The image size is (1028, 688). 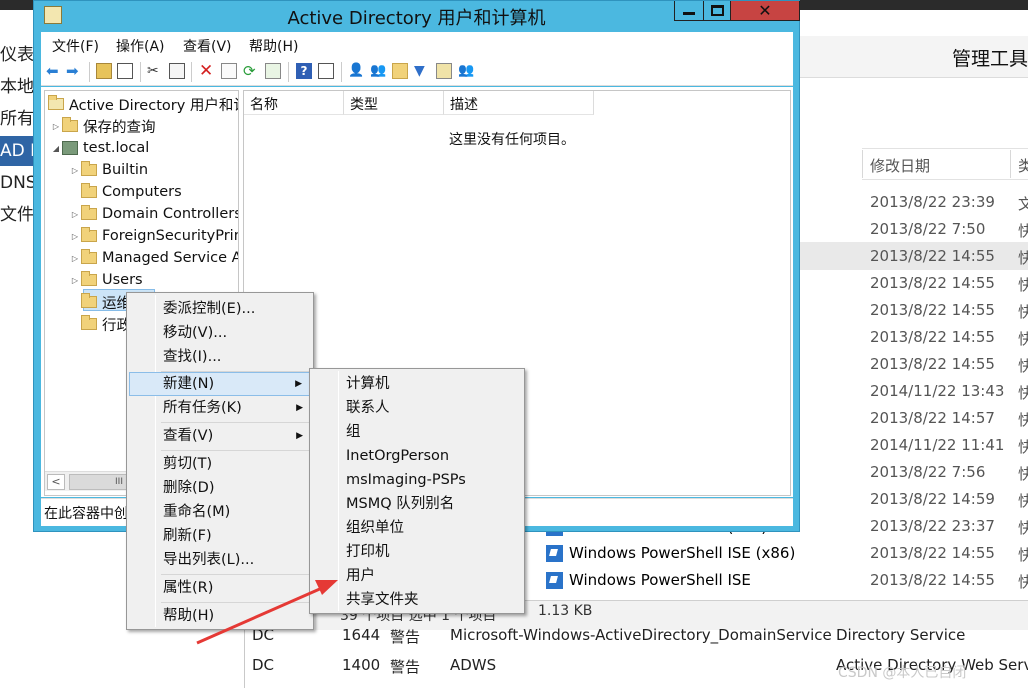 I want to click on submenu-item-ou: 组织单位, so click(x=417, y=528).